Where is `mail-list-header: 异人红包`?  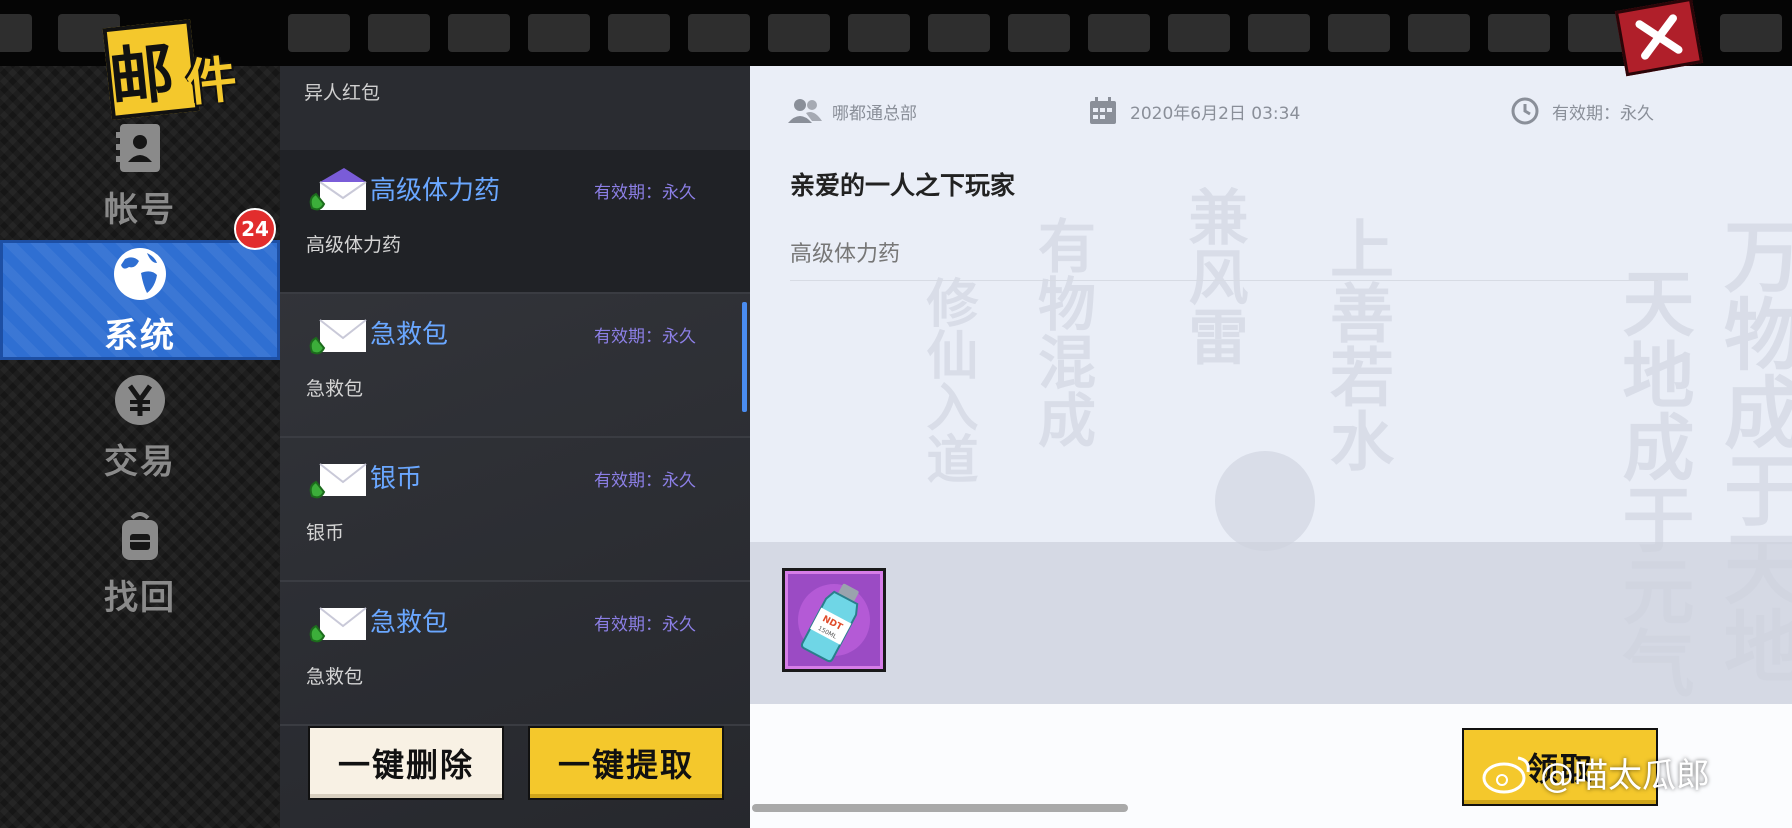 mail-list-header: 异人红包 is located at coordinates (515, 108).